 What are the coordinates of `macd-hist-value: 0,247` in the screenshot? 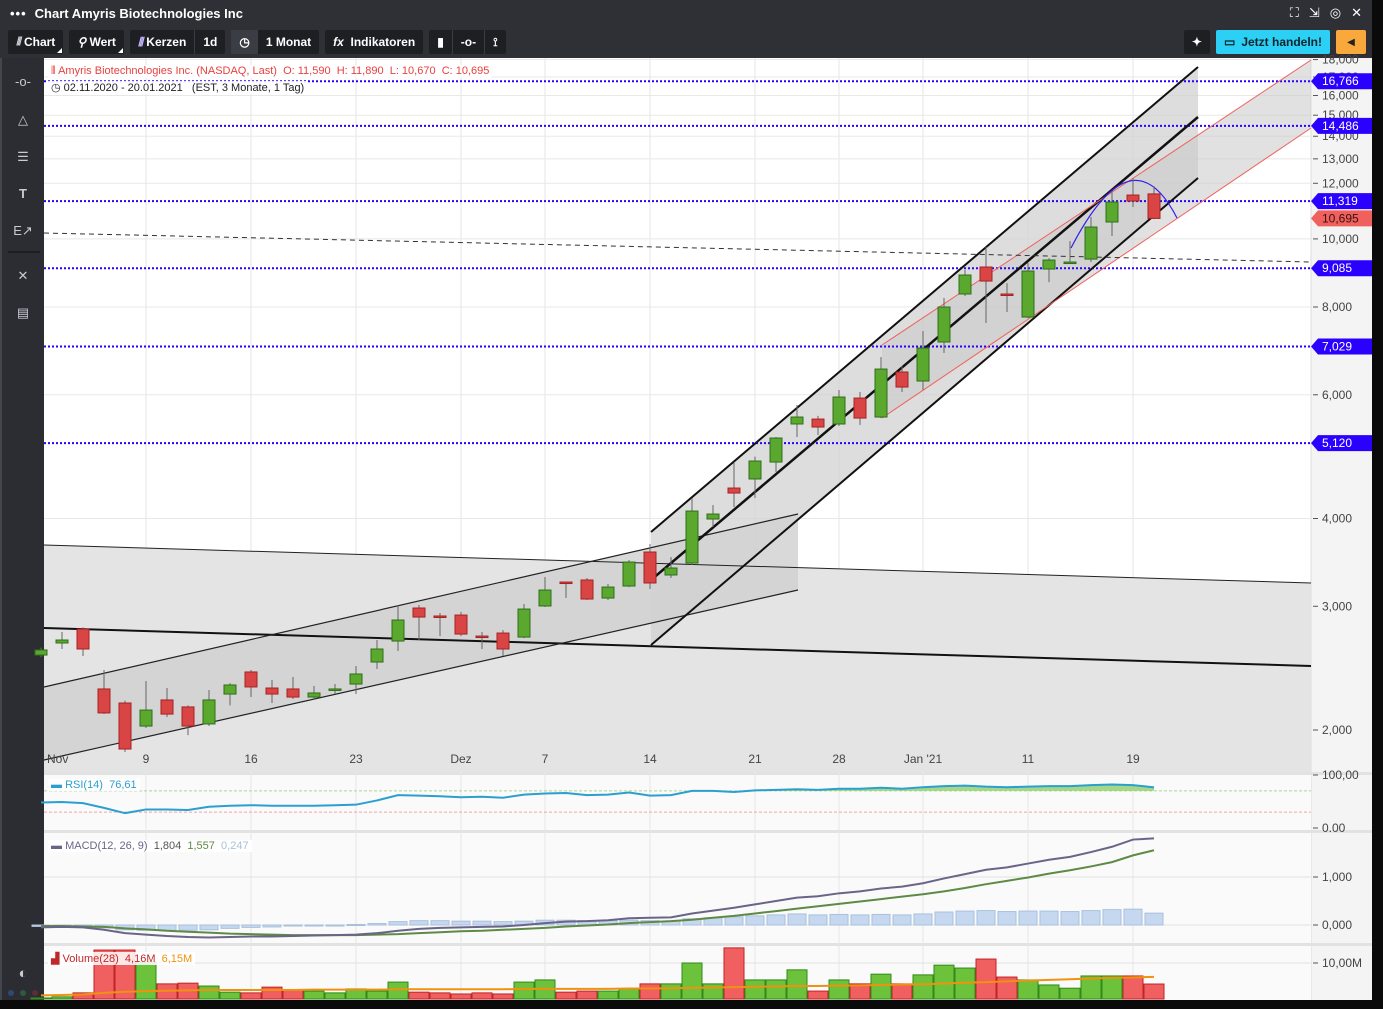 It's located at (235, 846).